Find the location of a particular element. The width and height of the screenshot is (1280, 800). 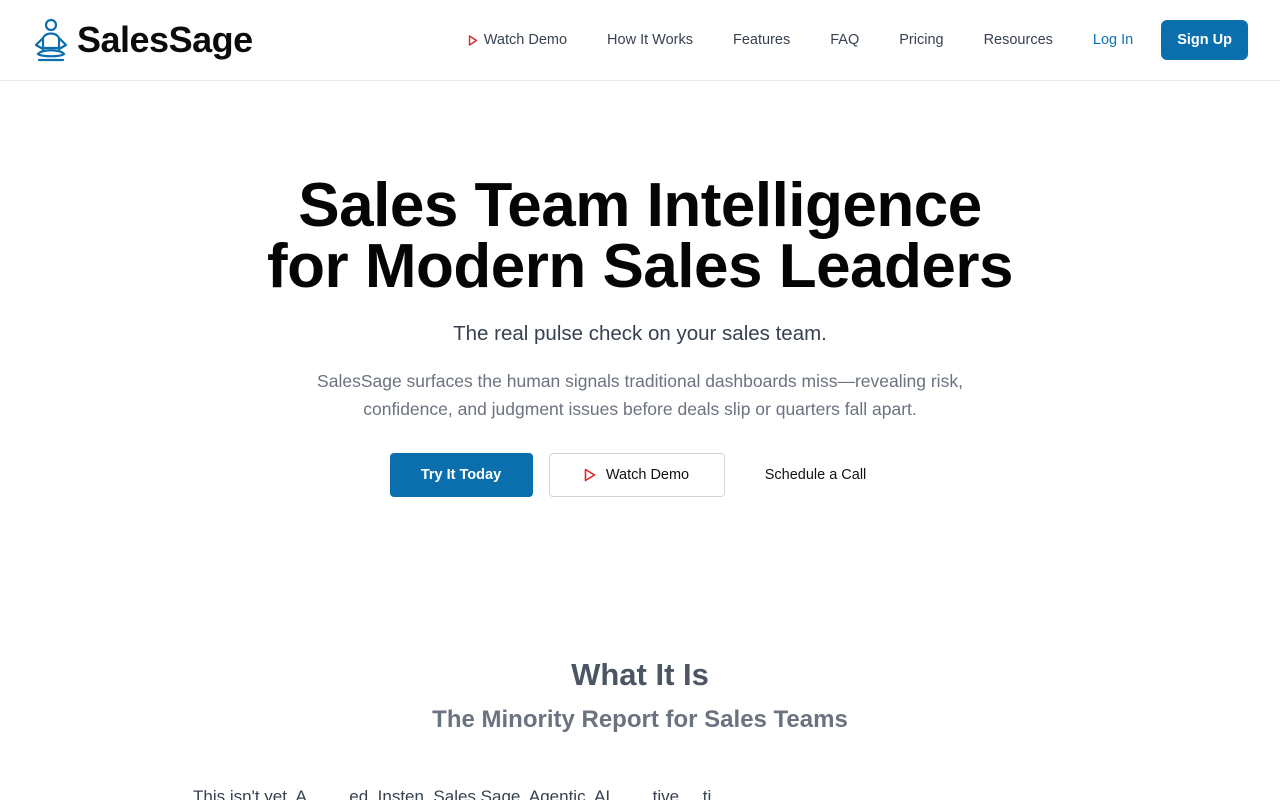

hero-title-line2: for Modern Sales Leaders is located at coordinates (640, 266).